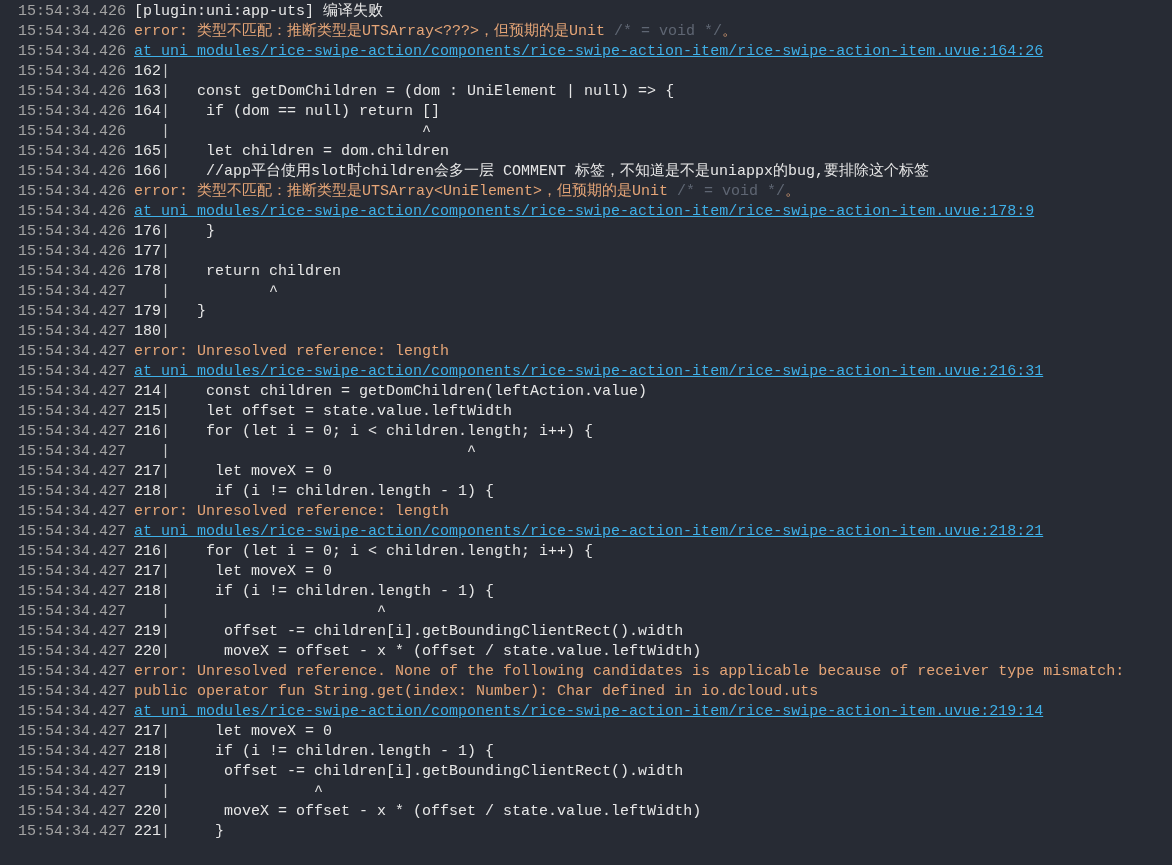  Describe the element at coordinates (589, 372) in the screenshot. I see `file-link: at uni_modules/rice-swipe-action/components/rice-swipe-action-item/rice-swipe-action-item.uvue:216:31` at that location.